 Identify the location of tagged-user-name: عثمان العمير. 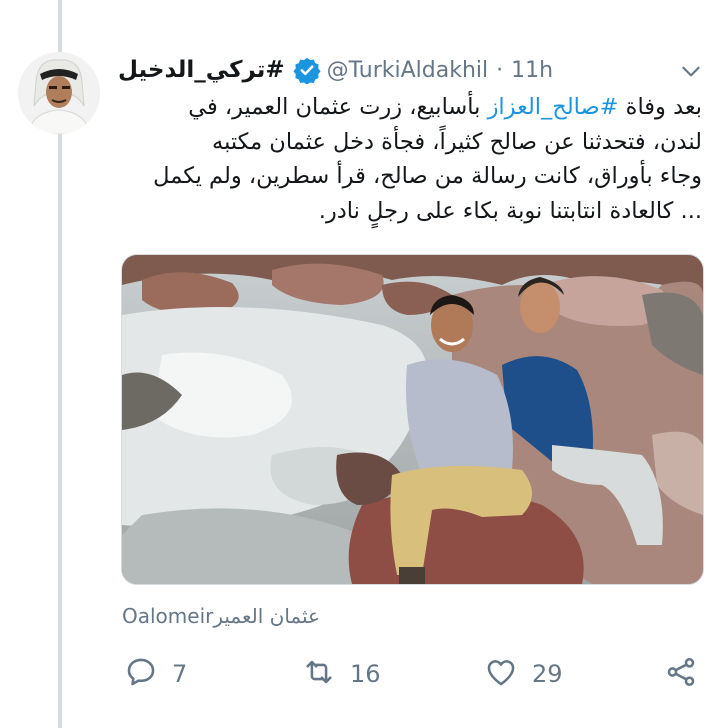
(266, 616).